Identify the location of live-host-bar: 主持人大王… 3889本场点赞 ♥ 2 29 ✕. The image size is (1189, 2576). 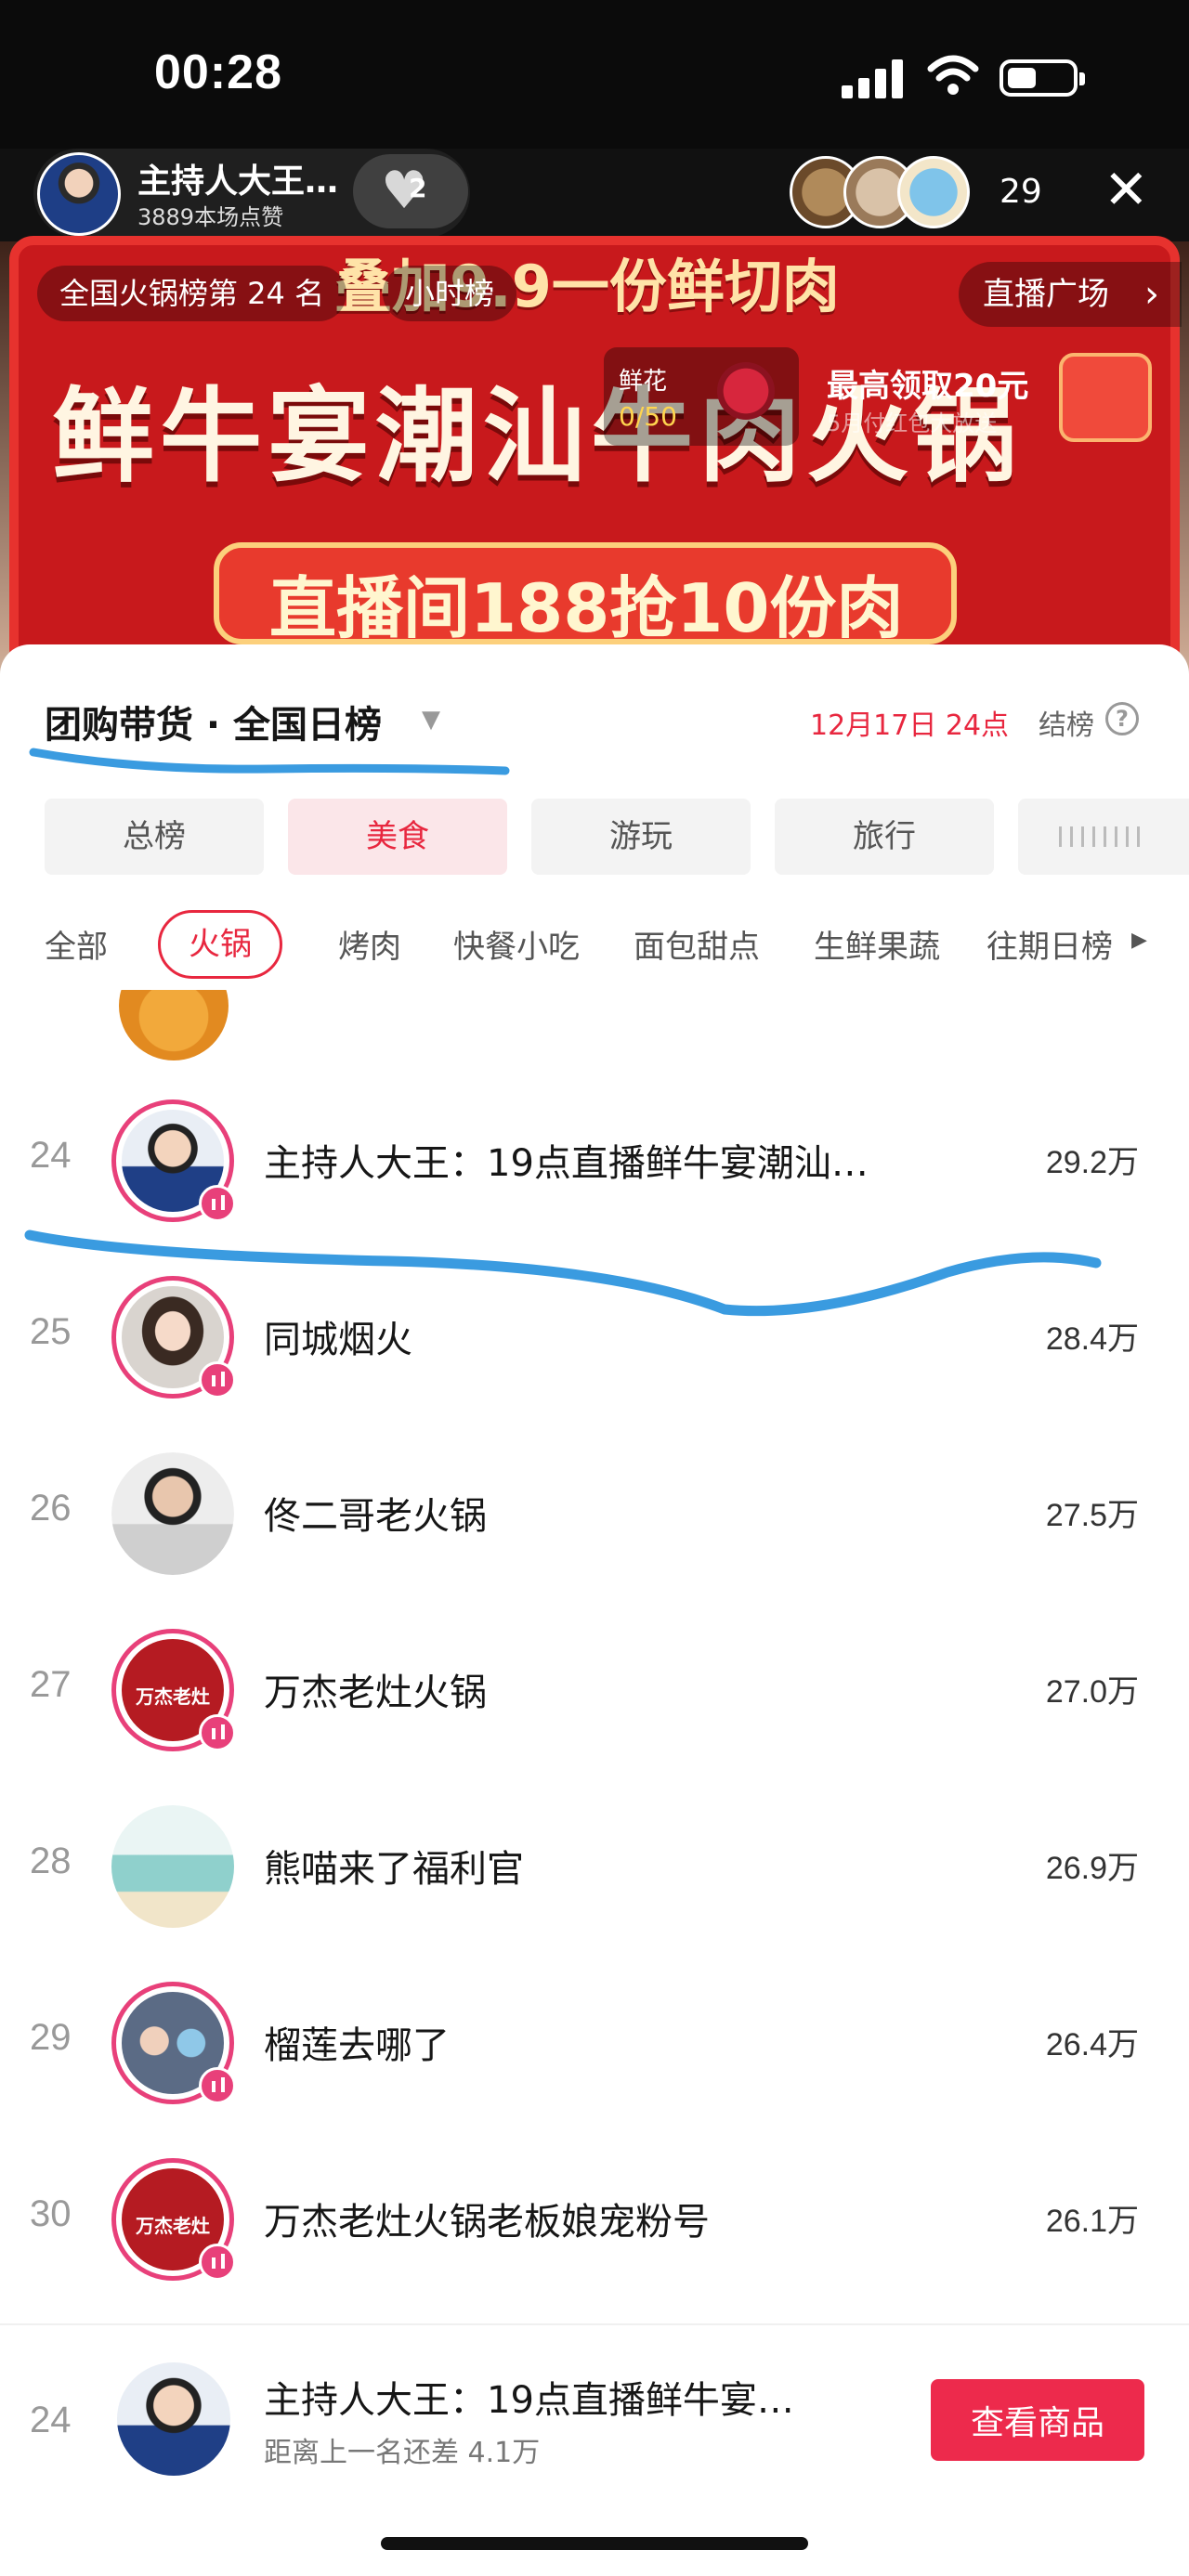
(594, 195).